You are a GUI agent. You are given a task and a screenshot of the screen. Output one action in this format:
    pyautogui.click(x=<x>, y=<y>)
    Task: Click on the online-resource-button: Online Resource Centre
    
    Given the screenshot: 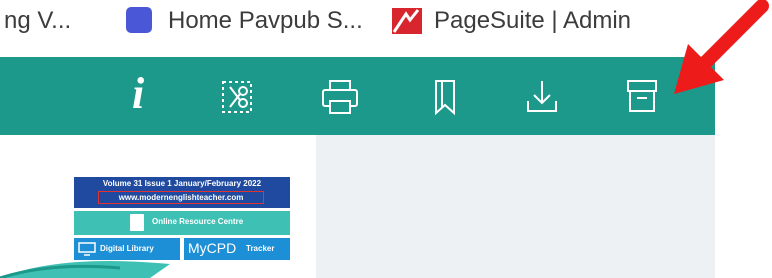 What is the action you would take?
    pyautogui.click(x=182, y=223)
    